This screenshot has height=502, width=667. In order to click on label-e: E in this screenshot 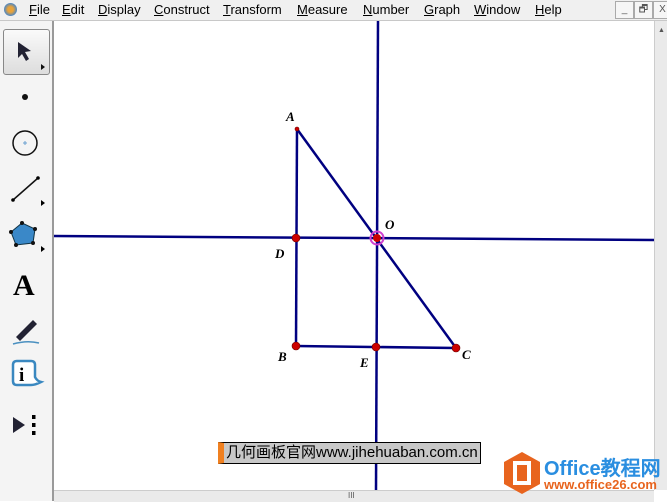, I will do `click(364, 362)`.